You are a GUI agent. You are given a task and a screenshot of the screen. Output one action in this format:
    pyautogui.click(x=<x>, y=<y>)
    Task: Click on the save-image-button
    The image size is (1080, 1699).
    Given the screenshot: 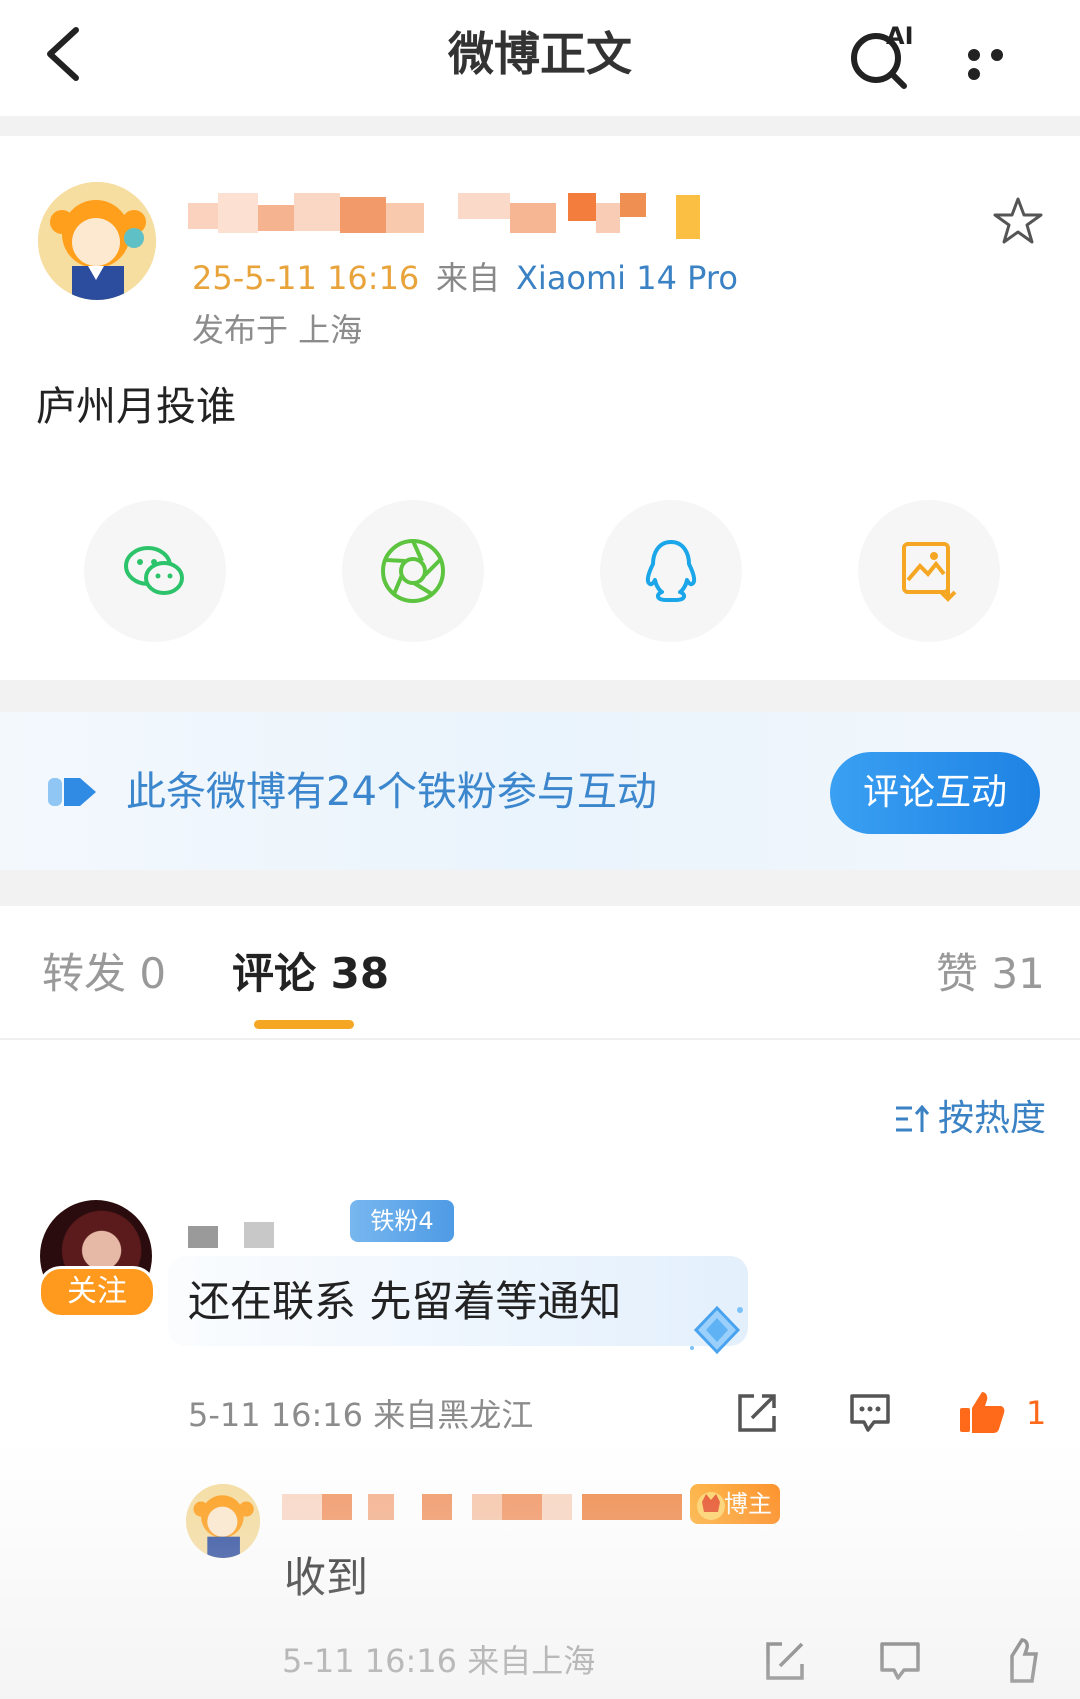 What is the action you would take?
    pyautogui.click(x=929, y=571)
    